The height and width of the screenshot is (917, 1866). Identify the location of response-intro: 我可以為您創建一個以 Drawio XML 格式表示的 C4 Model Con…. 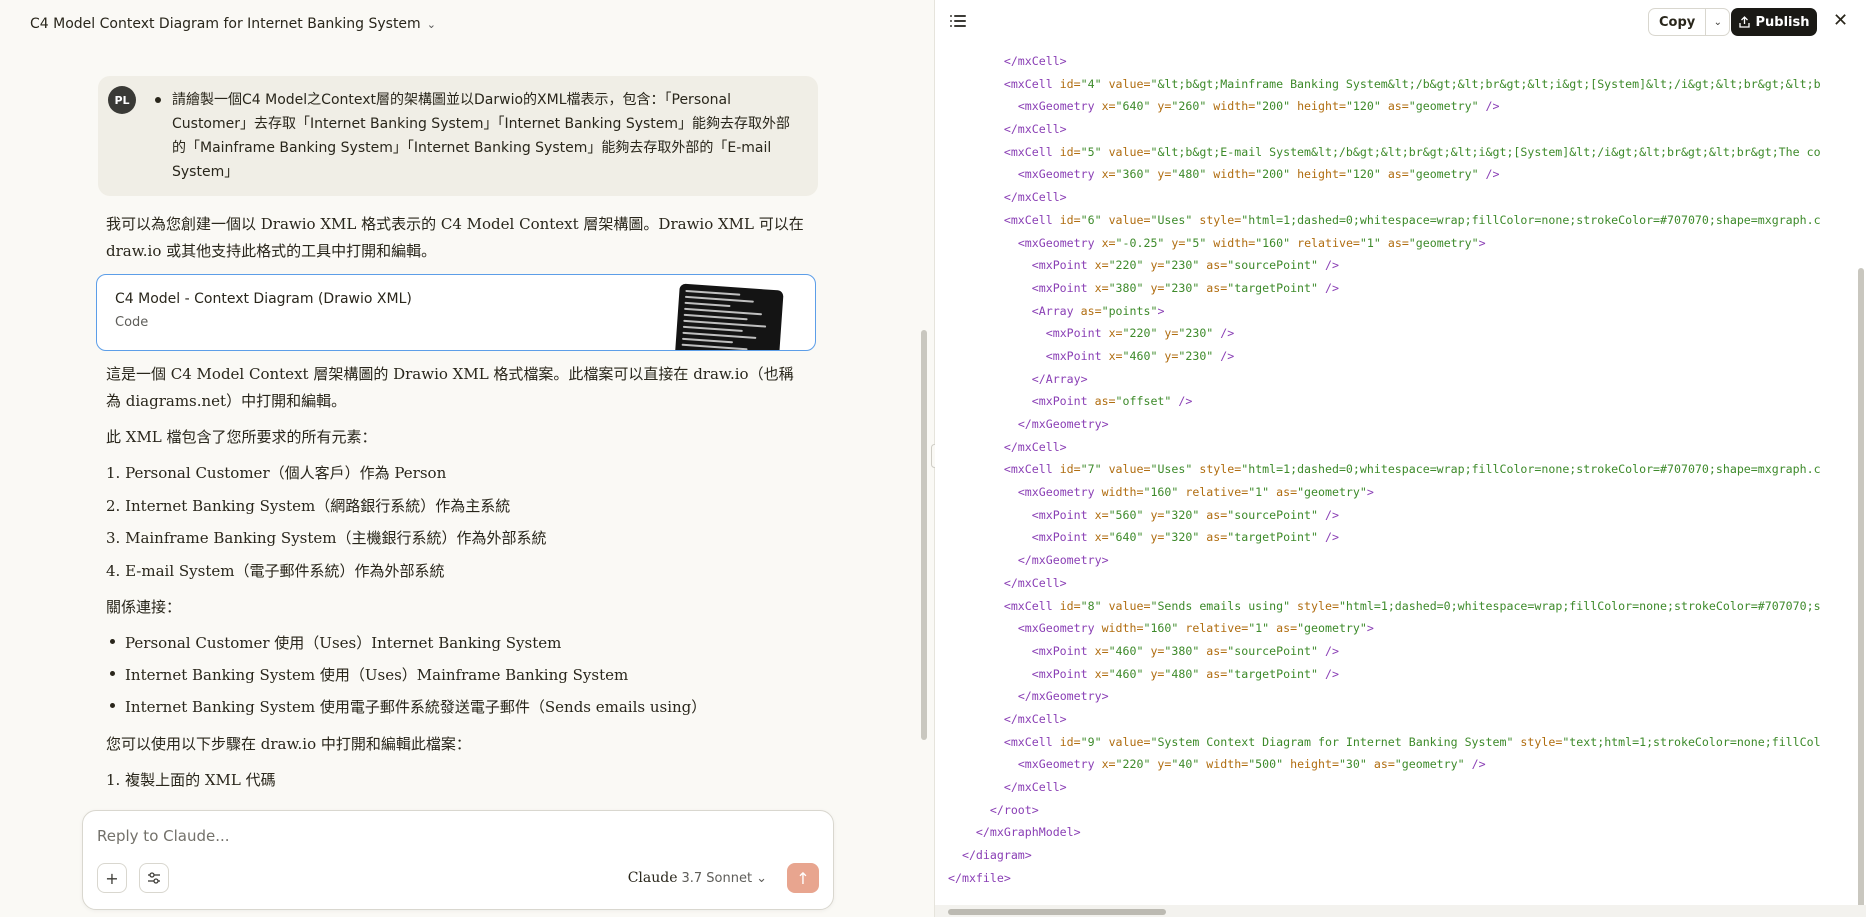
(455, 237).